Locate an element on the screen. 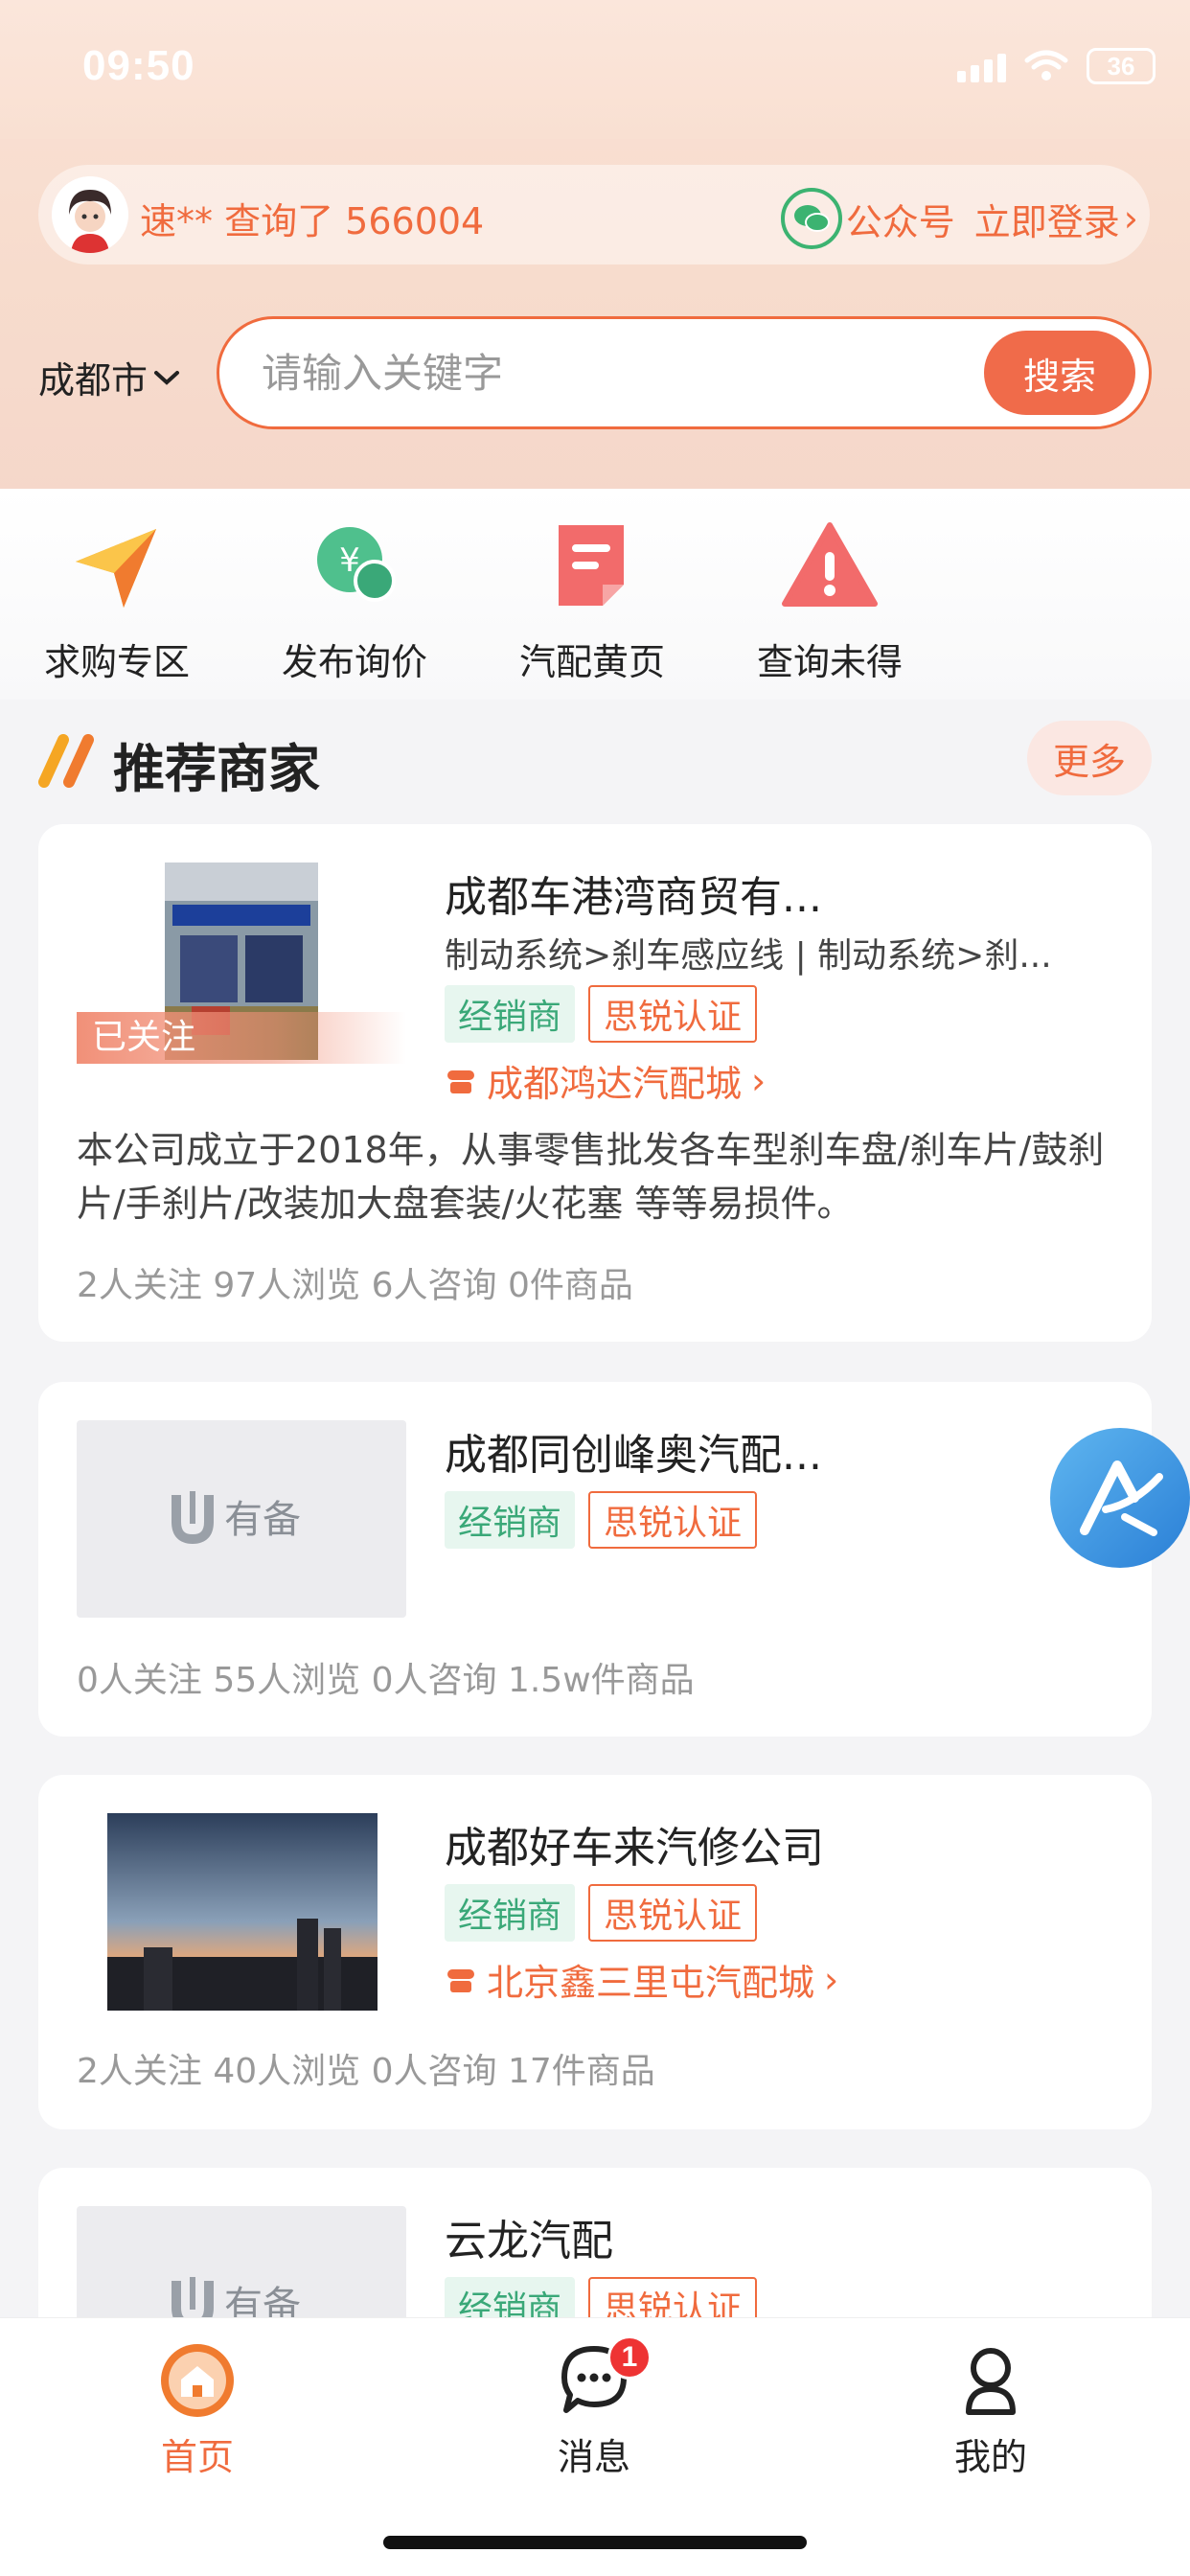 This screenshot has height=2576, width=1190. quick-nav-inquiry: ¥ 发布询价 is located at coordinates (355, 599).